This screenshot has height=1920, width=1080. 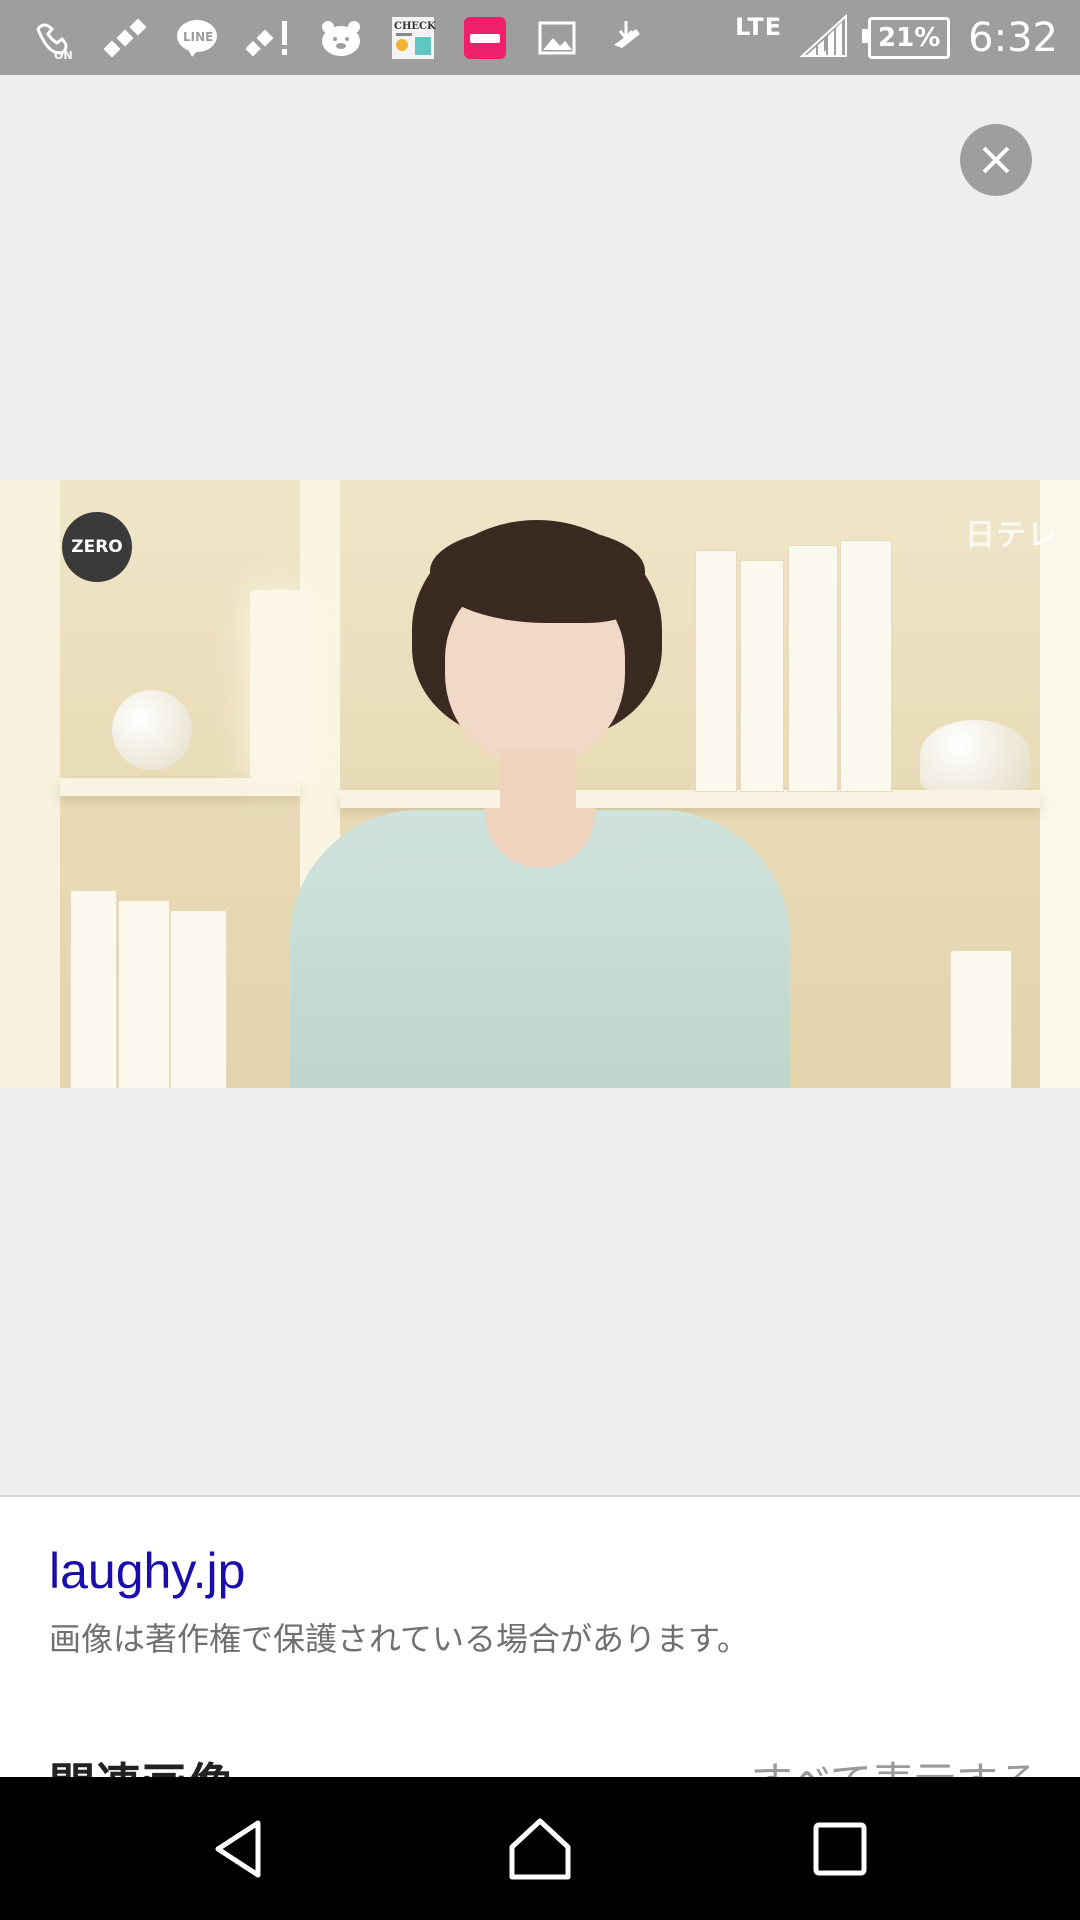 I want to click on ntv-logo: 日テレ, so click(x=1011, y=535).